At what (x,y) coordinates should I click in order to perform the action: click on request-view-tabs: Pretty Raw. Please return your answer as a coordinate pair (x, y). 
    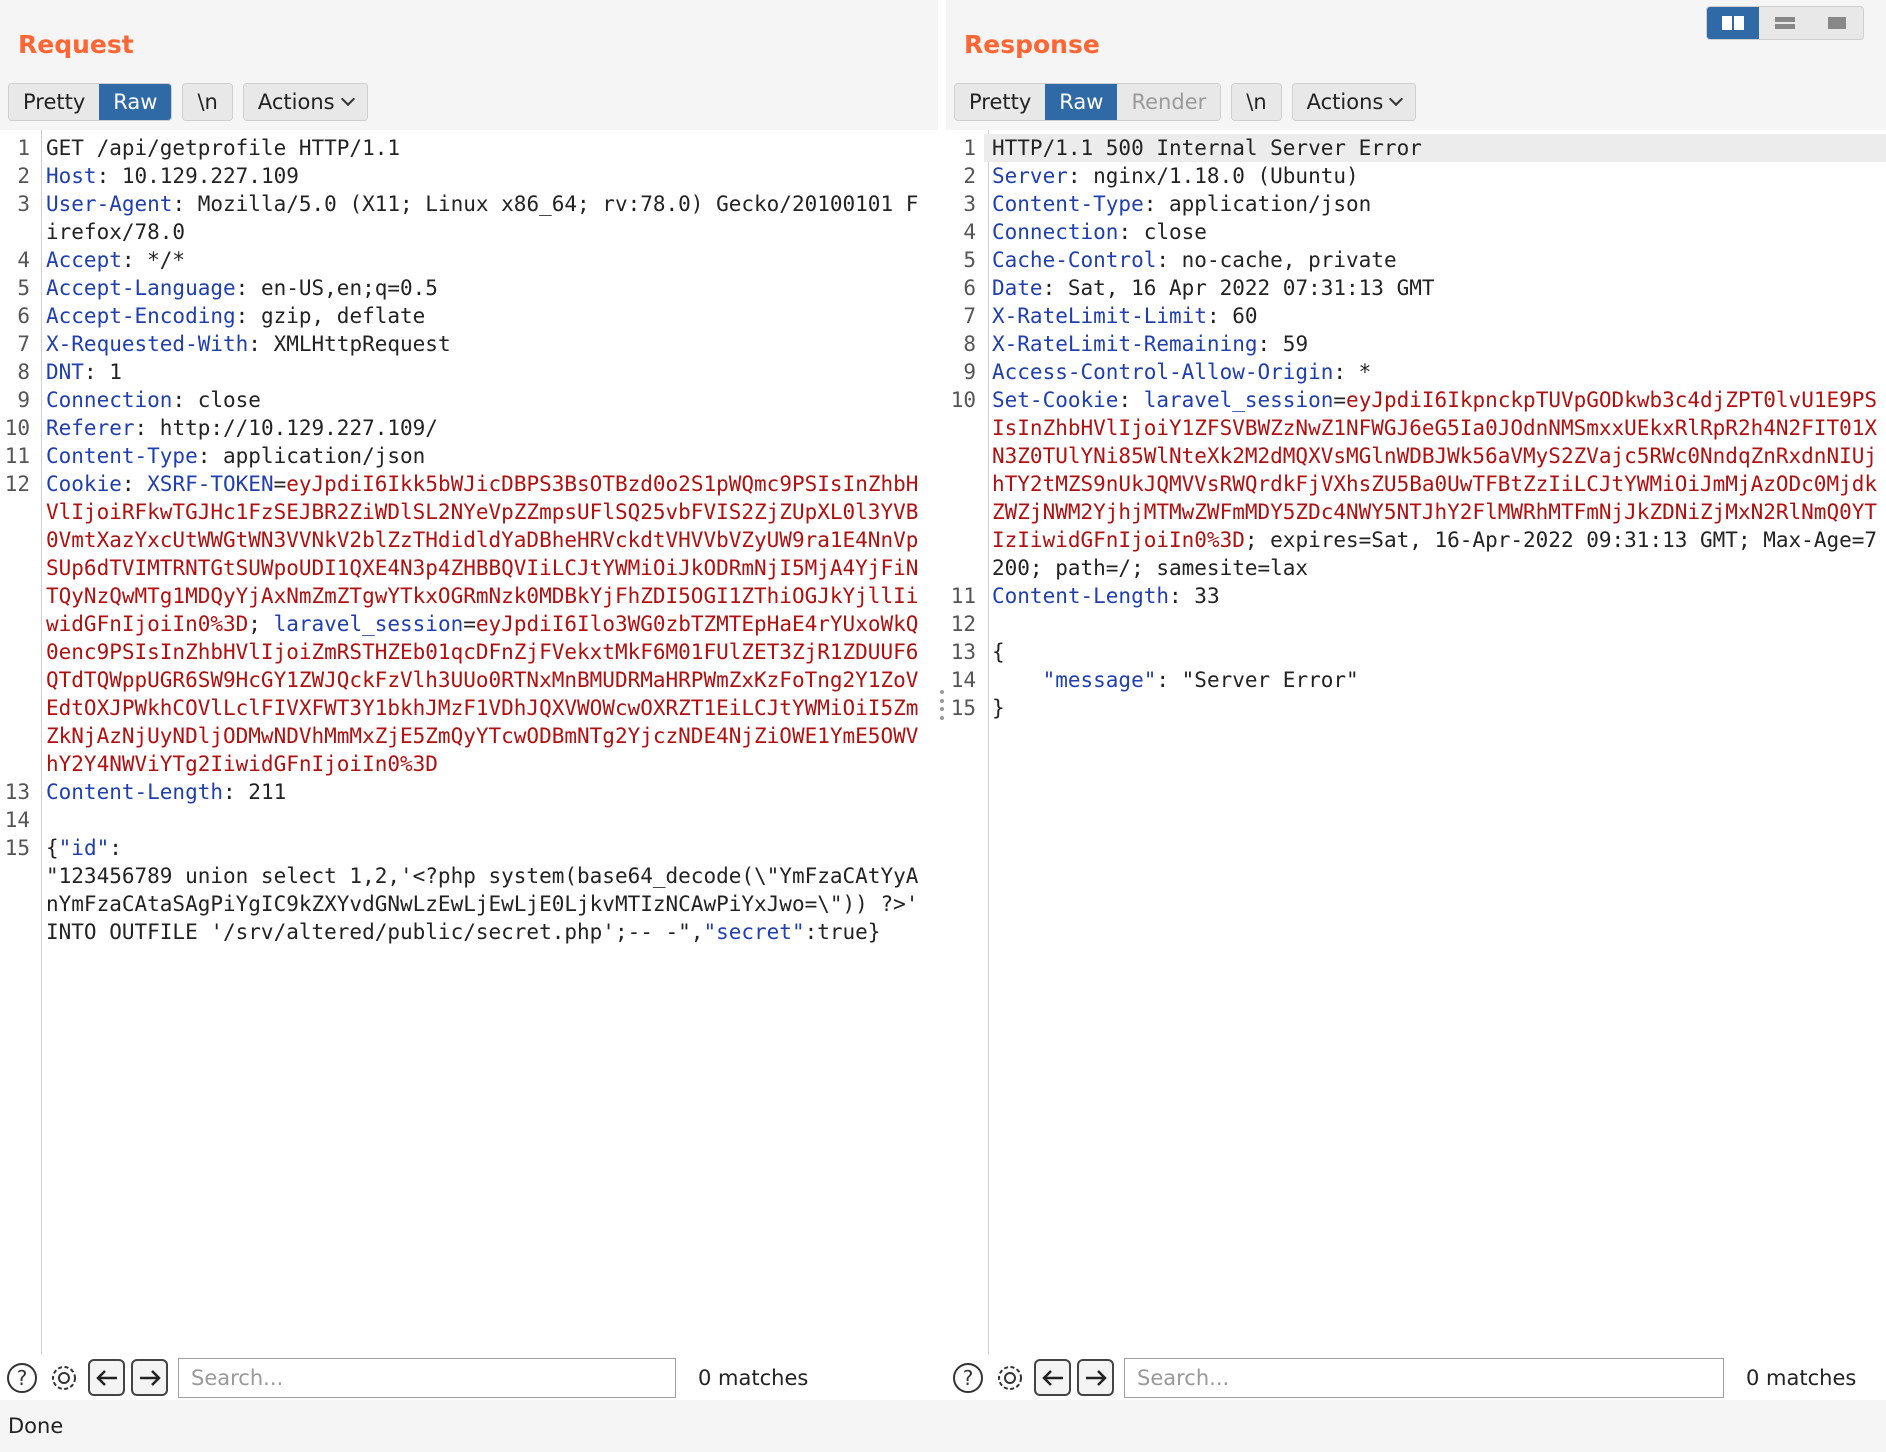
    Looking at the image, I should click on (90, 102).